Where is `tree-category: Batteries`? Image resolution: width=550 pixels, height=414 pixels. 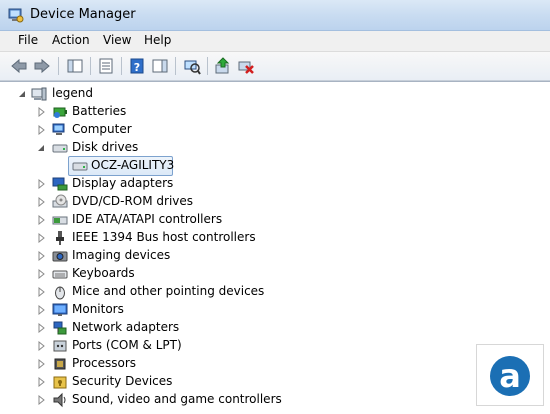
tree-category: Batteries is located at coordinates (235, 112).